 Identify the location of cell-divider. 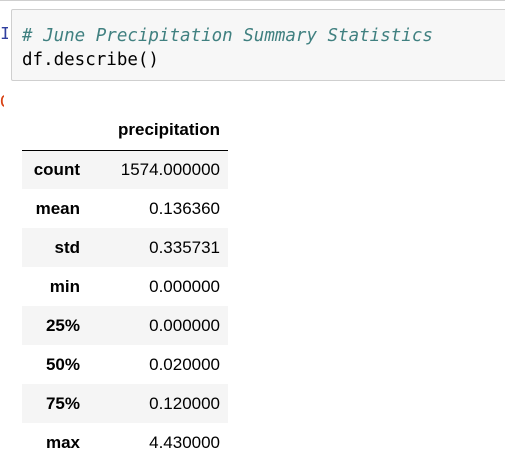
(252, 0).